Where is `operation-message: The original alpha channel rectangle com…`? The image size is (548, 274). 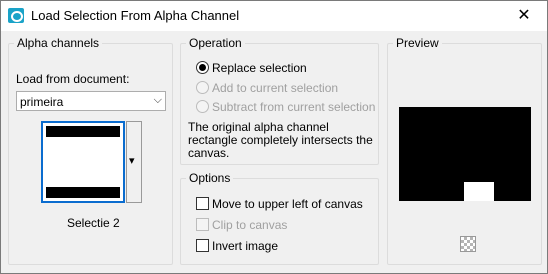 operation-message: The original alpha channel rectangle com… is located at coordinates (280, 140).